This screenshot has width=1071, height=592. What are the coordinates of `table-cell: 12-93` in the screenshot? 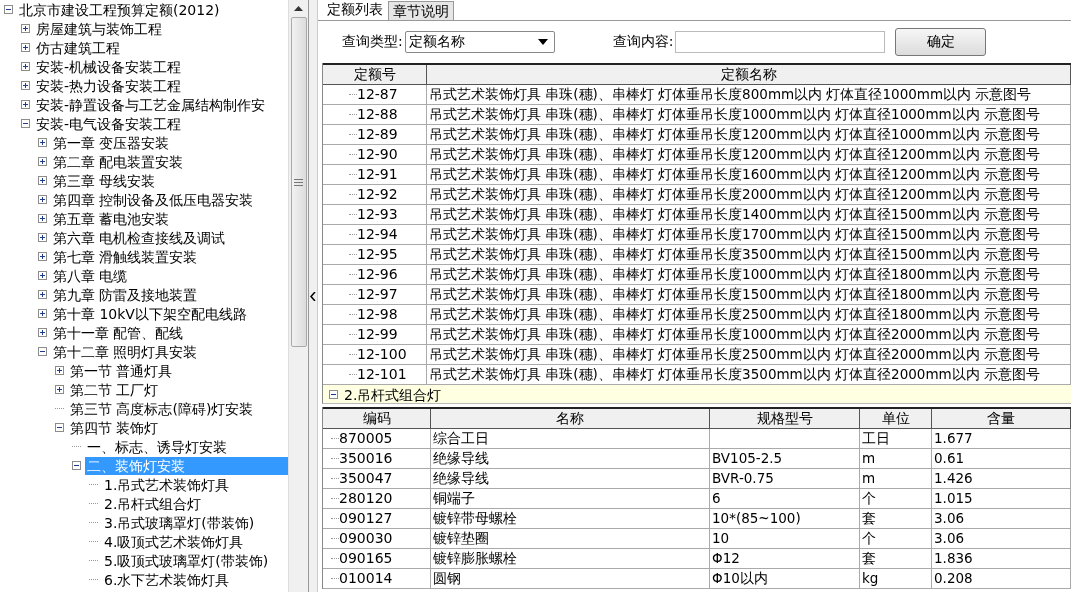 It's located at (377, 214).